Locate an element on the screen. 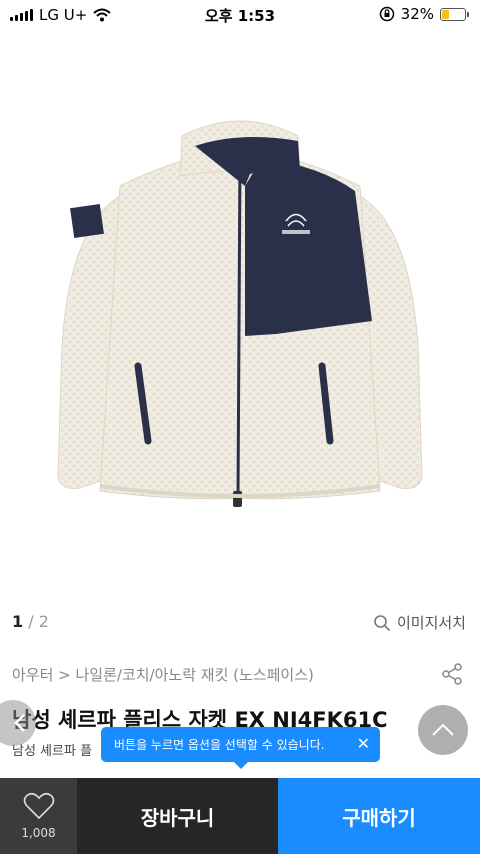  image-pager: 1 / 2 is located at coordinates (30, 621).